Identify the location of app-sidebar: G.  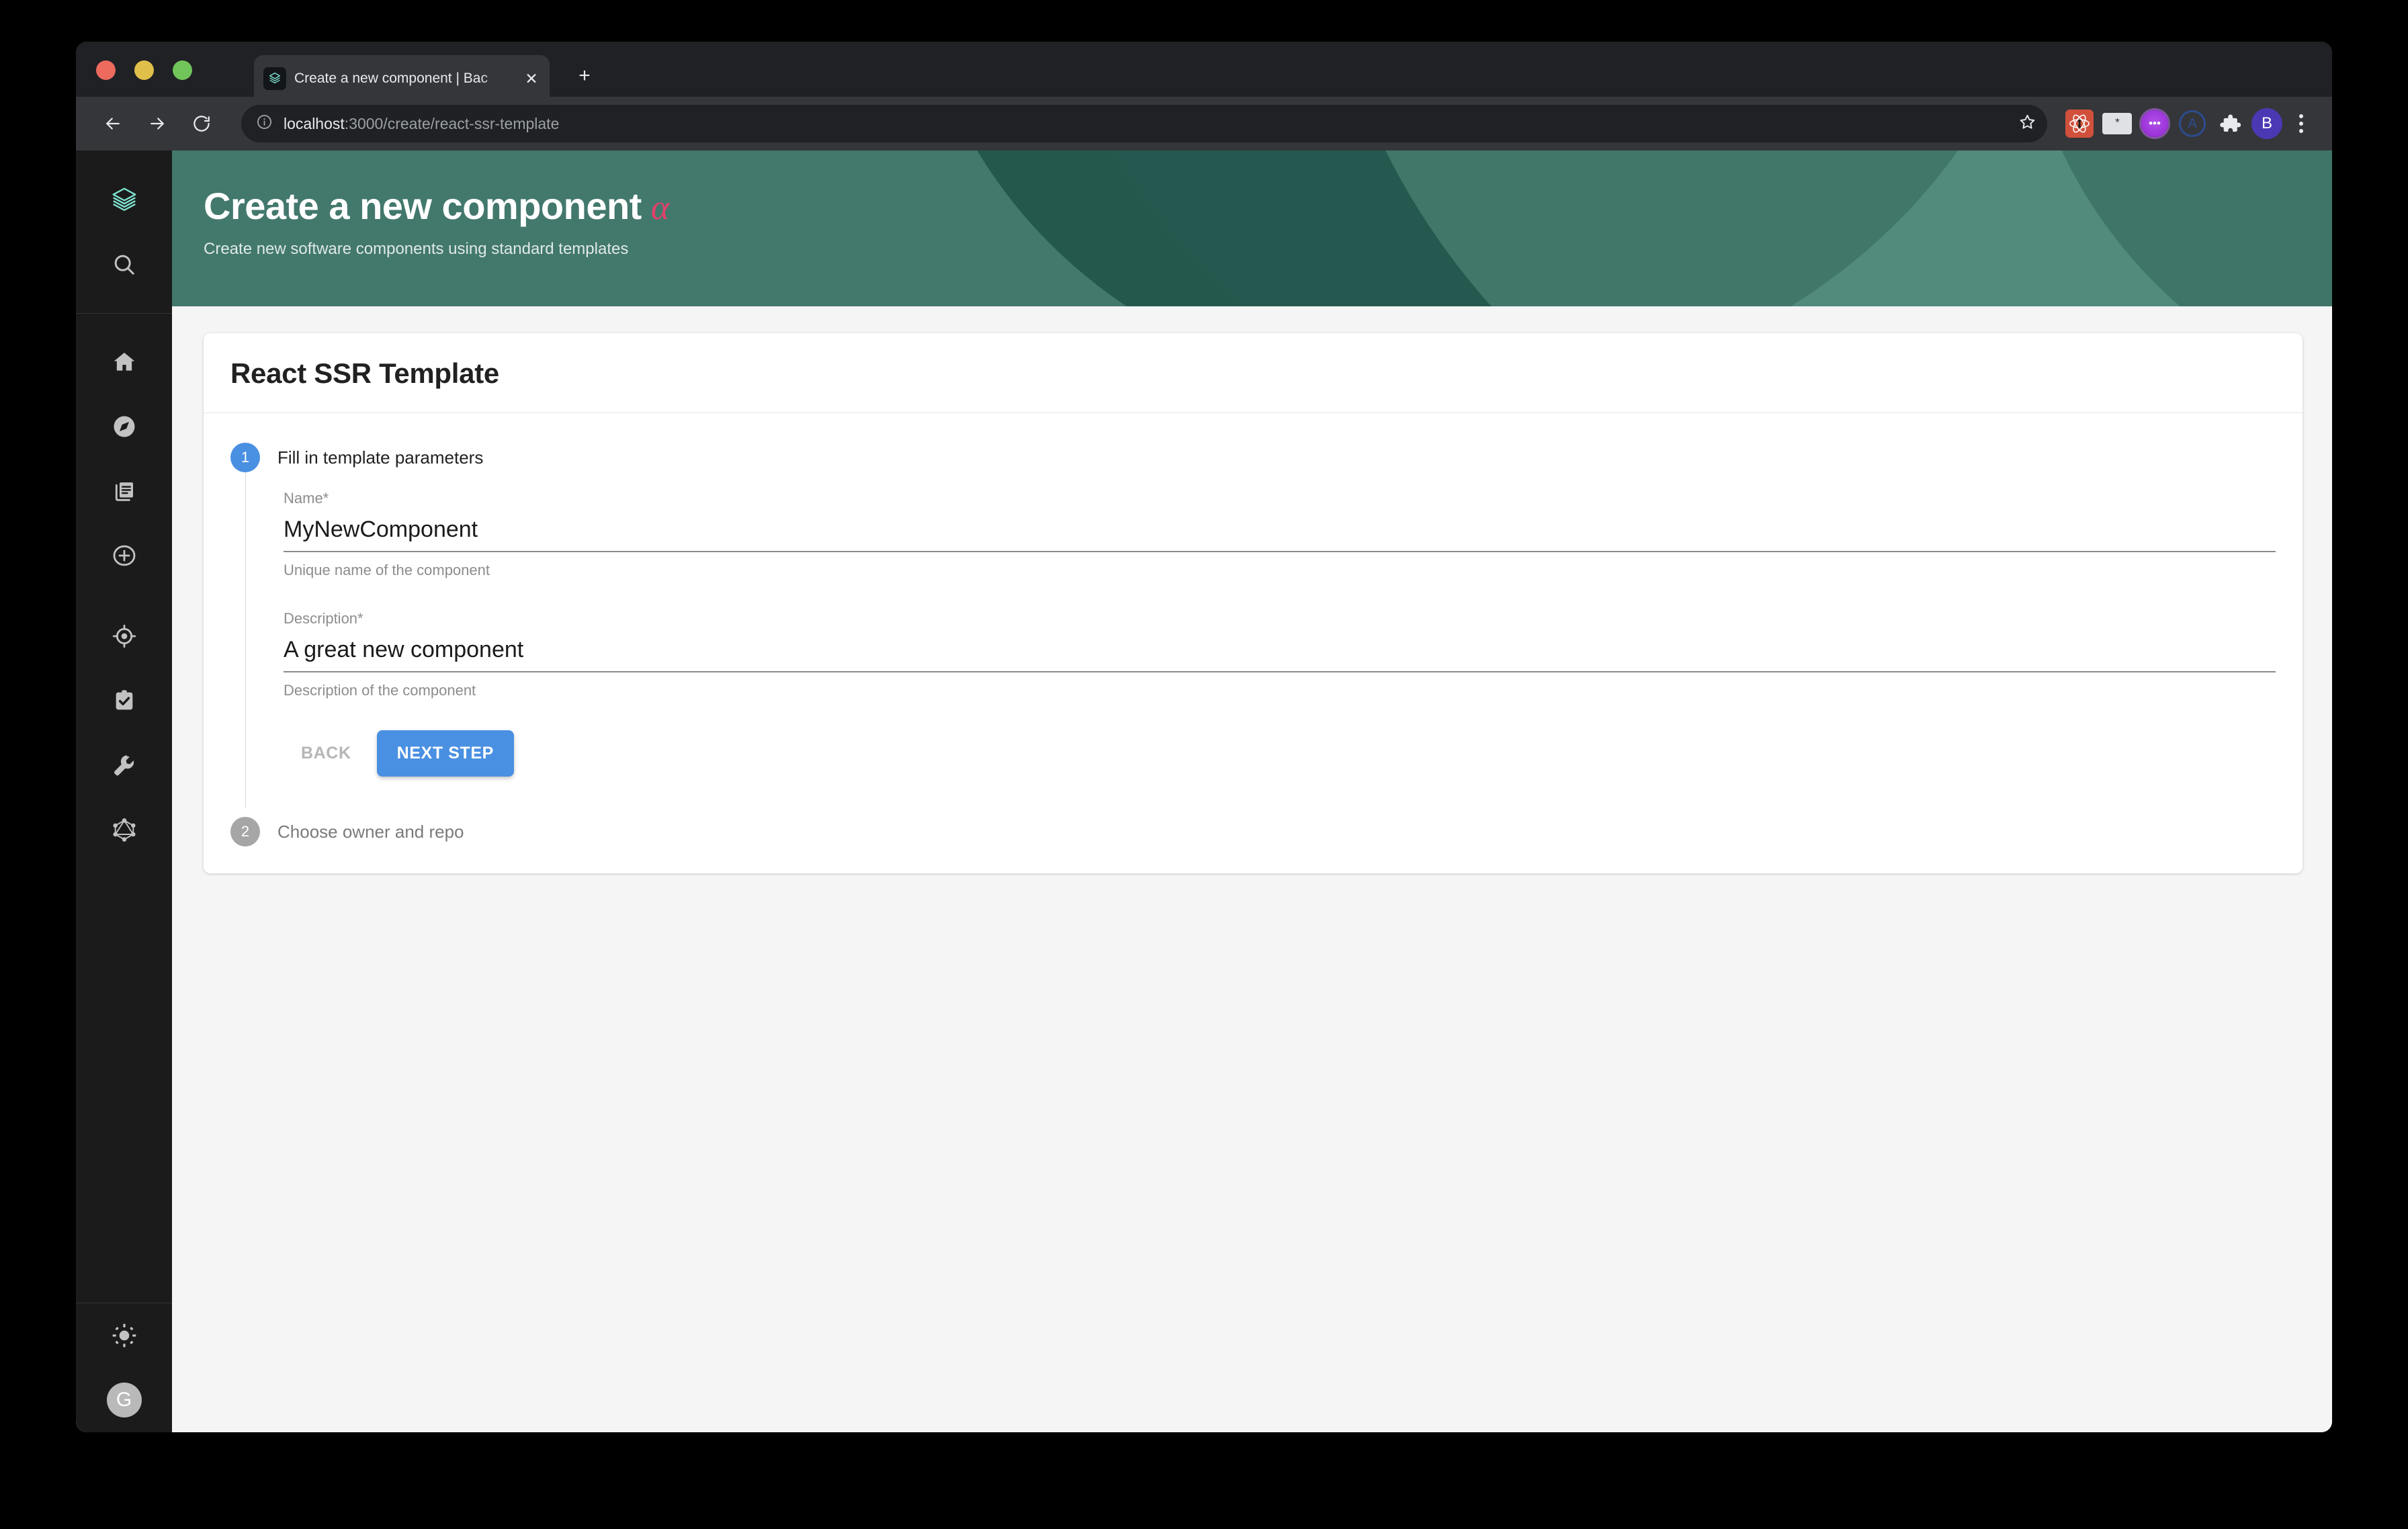
(124, 791).